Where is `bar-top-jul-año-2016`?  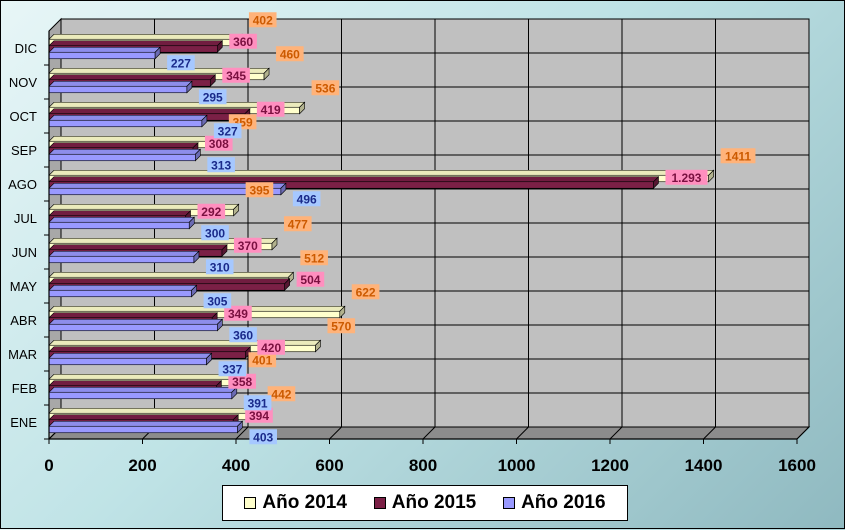
bar-top-jul-año-2016 is located at coordinates (121, 219).